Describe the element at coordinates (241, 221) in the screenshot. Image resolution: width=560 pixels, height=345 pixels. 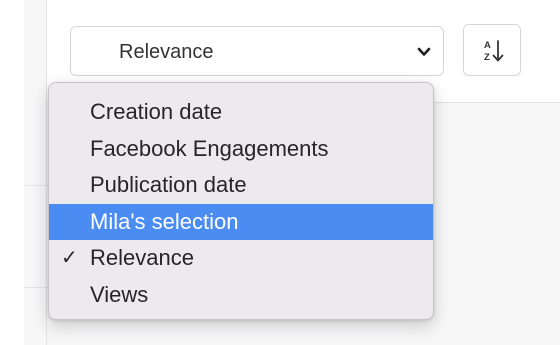
I see `menu-item-milas-selection: Mila's selection` at that location.